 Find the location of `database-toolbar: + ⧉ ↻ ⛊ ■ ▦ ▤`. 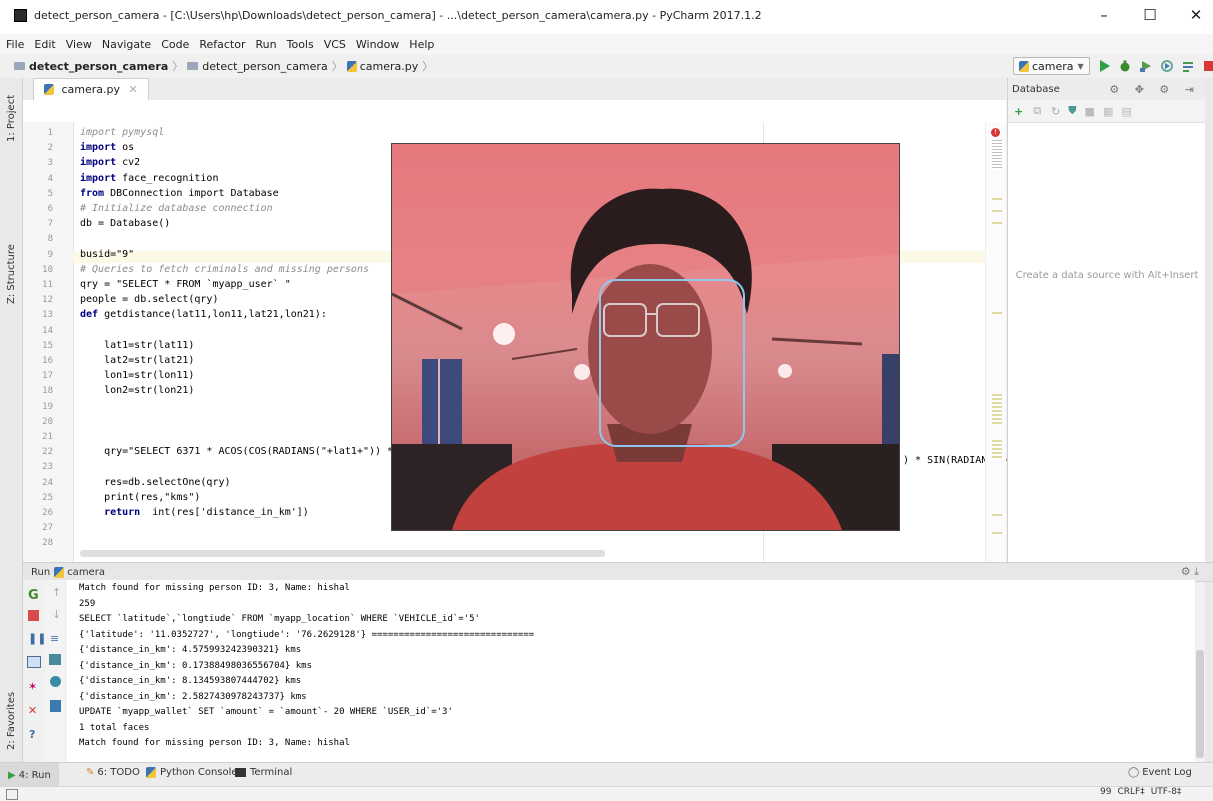

database-toolbar: + ⧉ ↻ ⛊ ■ ▦ ▤ is located at coordinates (1107, 111).